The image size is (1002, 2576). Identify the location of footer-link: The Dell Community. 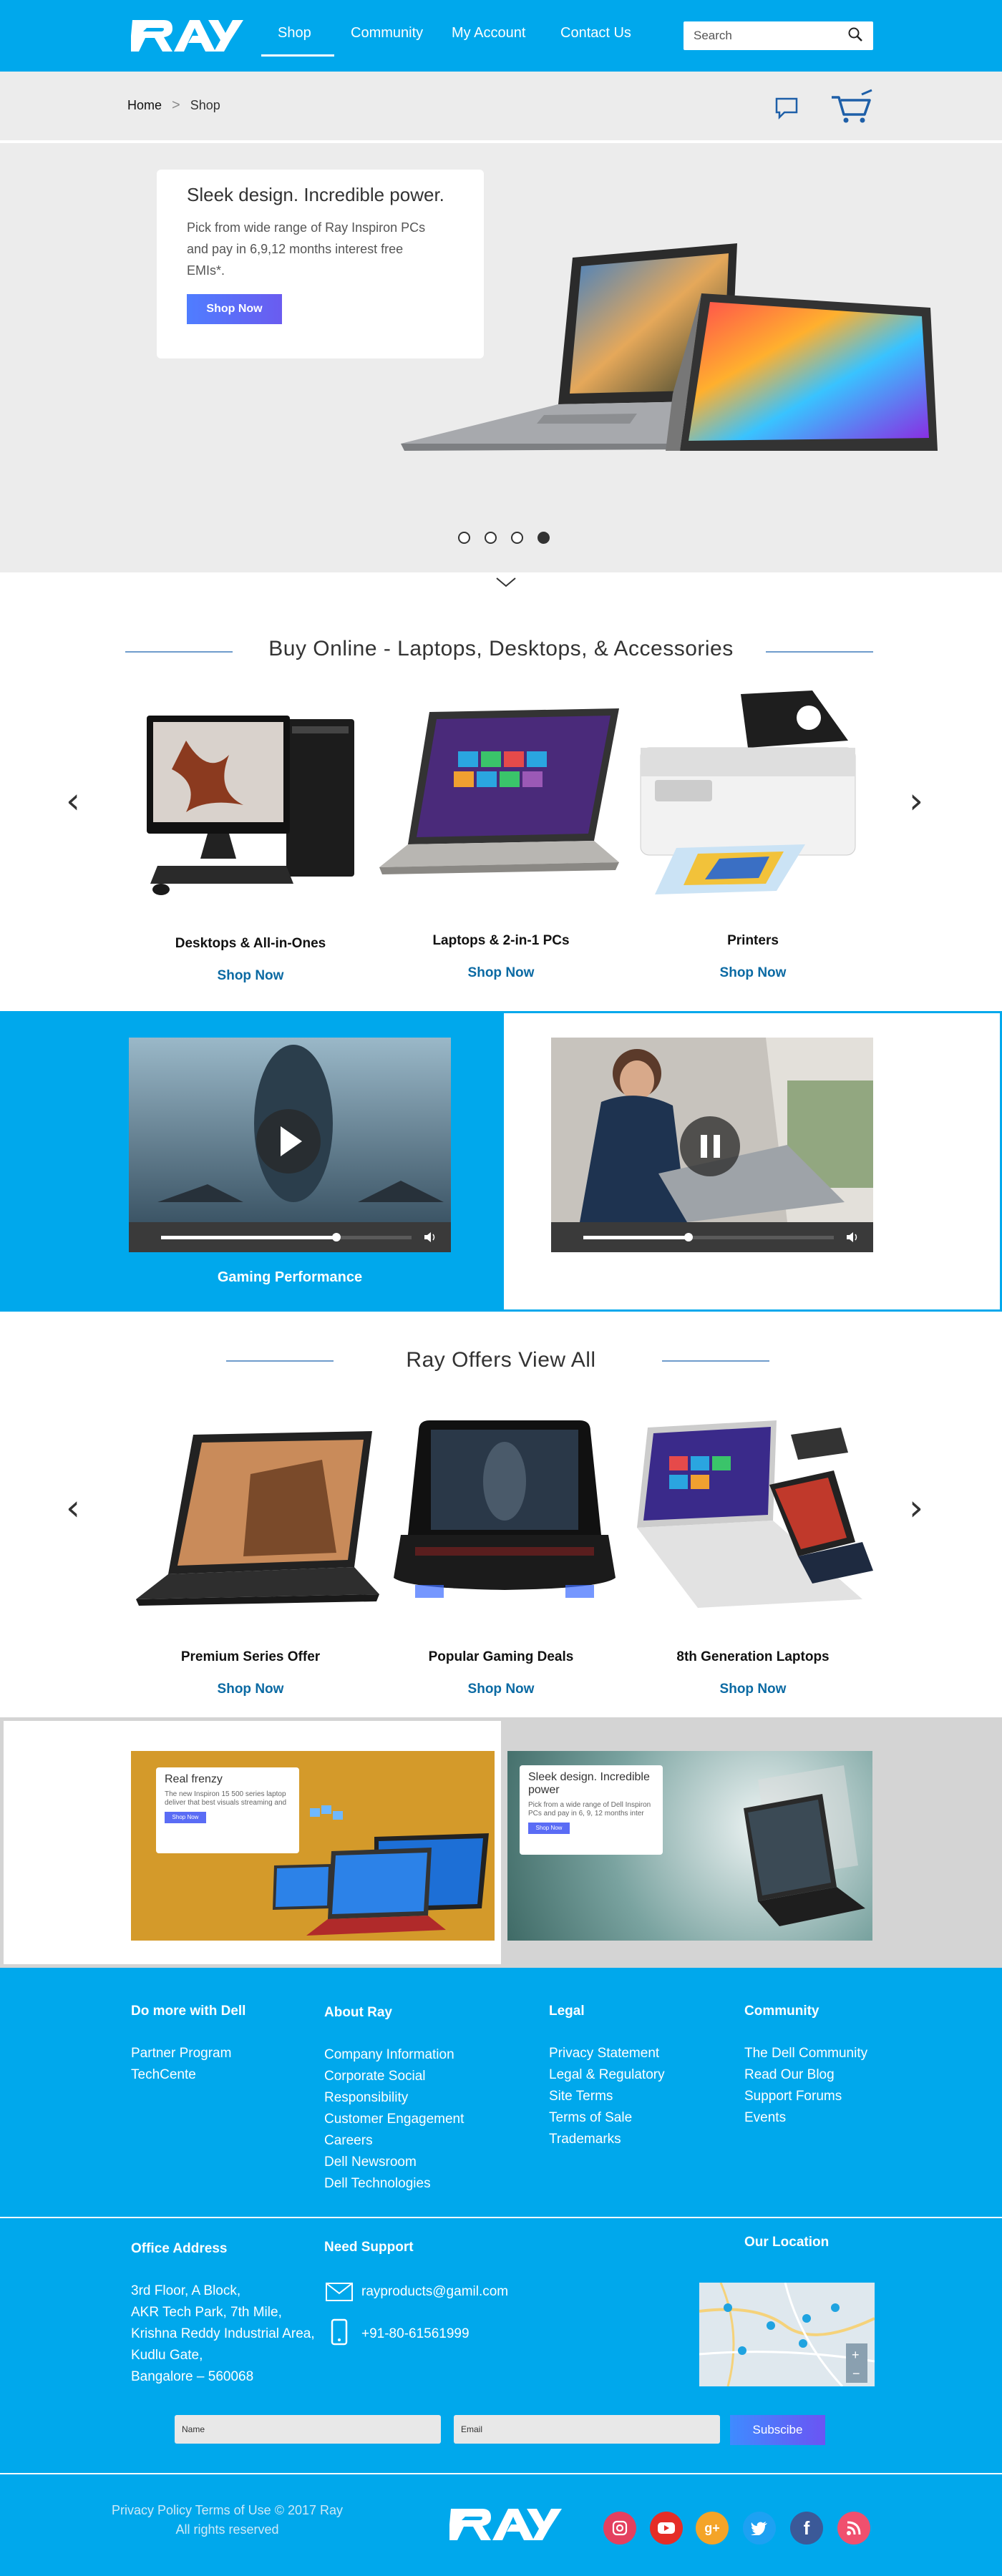
(805, 2053).